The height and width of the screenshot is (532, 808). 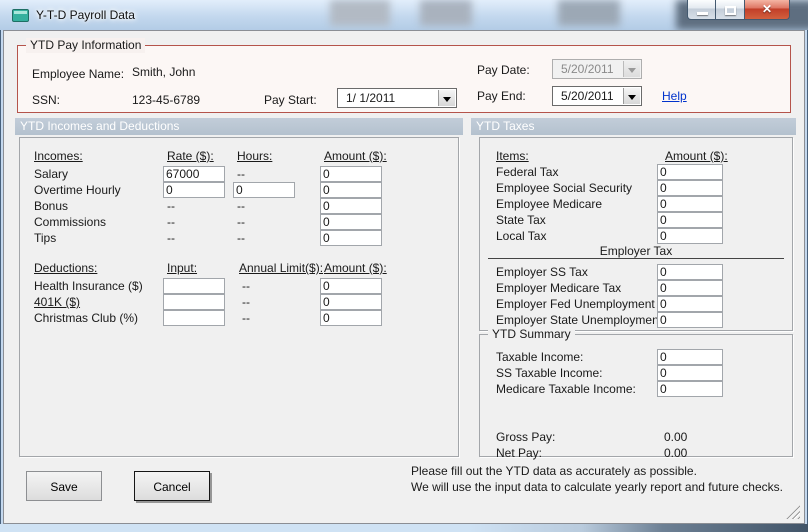 What do you see at coordinates (51, 206) in the screenshot?
I see `income-row-label: Bonus` at bounding box center [51, 206].